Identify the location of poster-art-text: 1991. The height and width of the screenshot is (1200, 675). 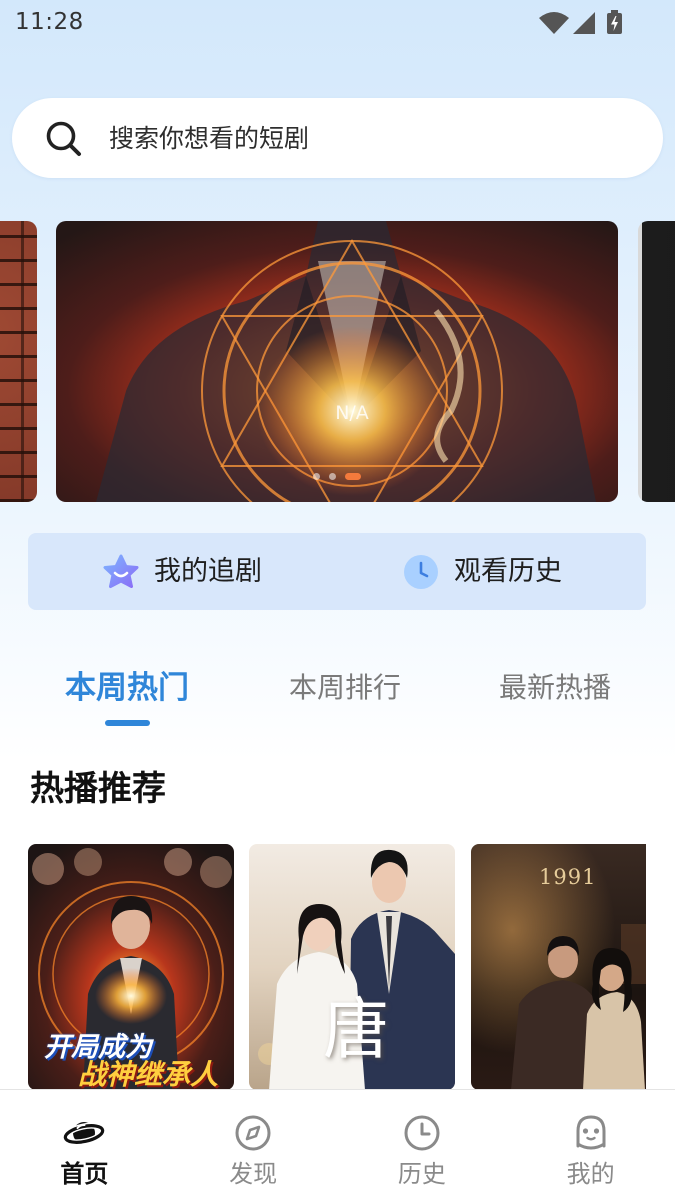
(568, 877).